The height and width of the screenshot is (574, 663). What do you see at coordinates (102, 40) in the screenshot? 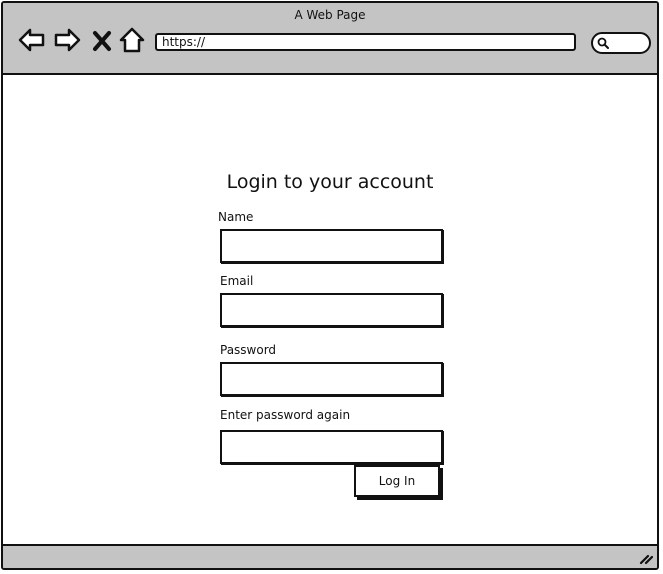
I see `close-icon` at bounding box center [102, 40].